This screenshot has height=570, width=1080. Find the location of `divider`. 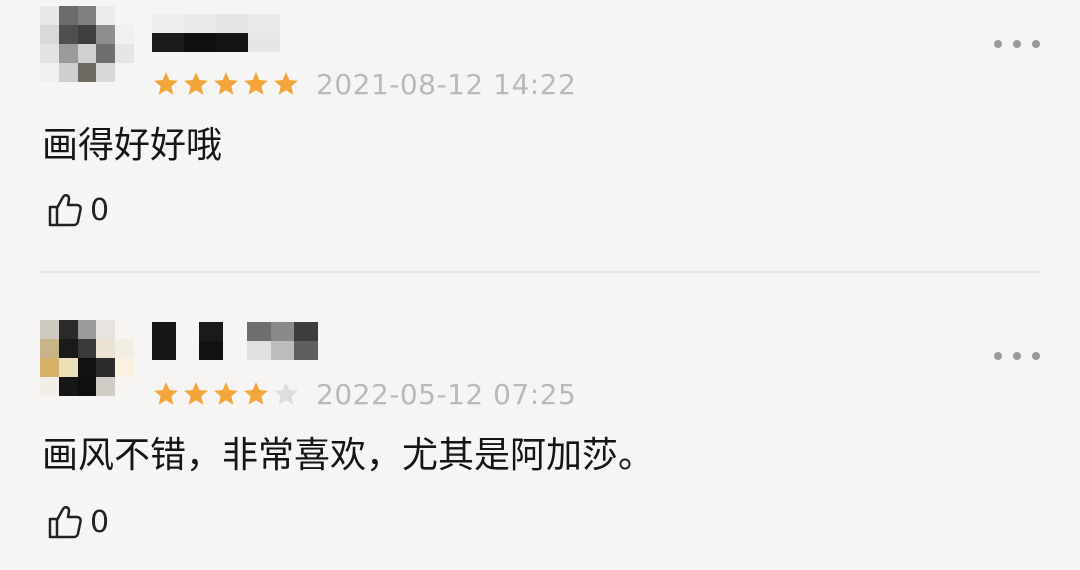

divider is located at coordinates (540, 272).